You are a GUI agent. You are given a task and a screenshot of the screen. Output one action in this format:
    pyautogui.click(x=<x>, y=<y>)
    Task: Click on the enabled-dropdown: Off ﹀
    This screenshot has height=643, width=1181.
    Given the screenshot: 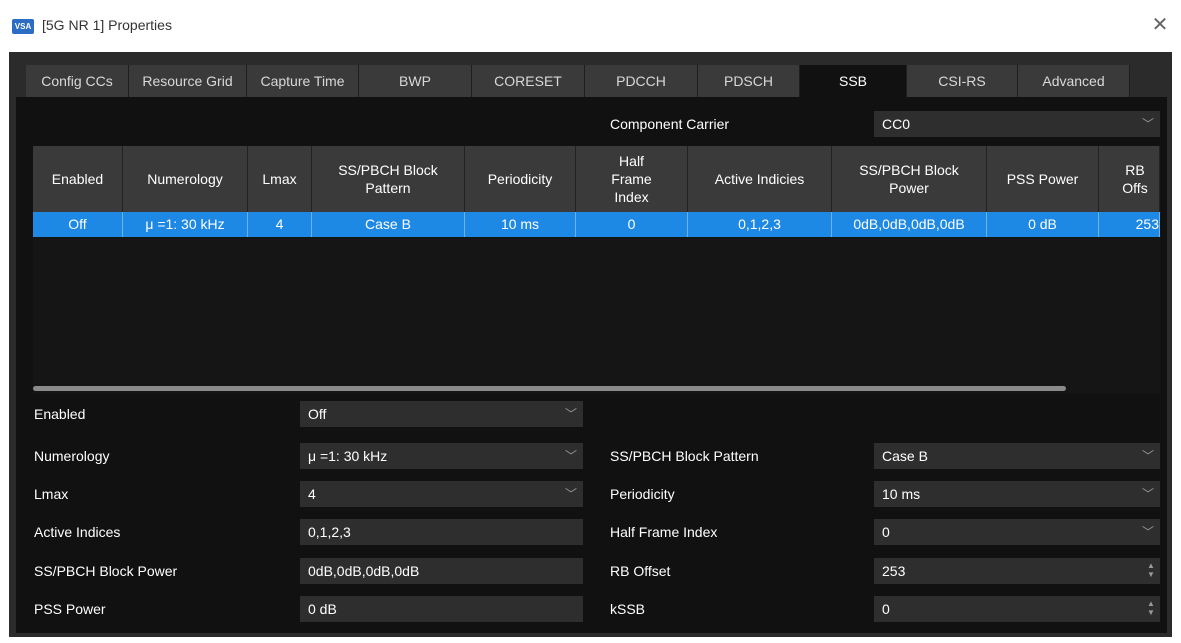 What is the action you would take?
    pyautogui.click(x=441, y=414)
    